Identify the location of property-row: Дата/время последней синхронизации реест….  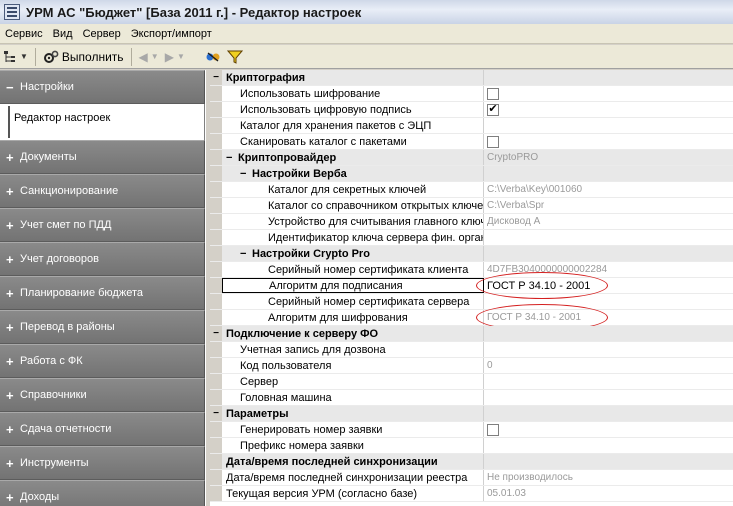
(471, 478).